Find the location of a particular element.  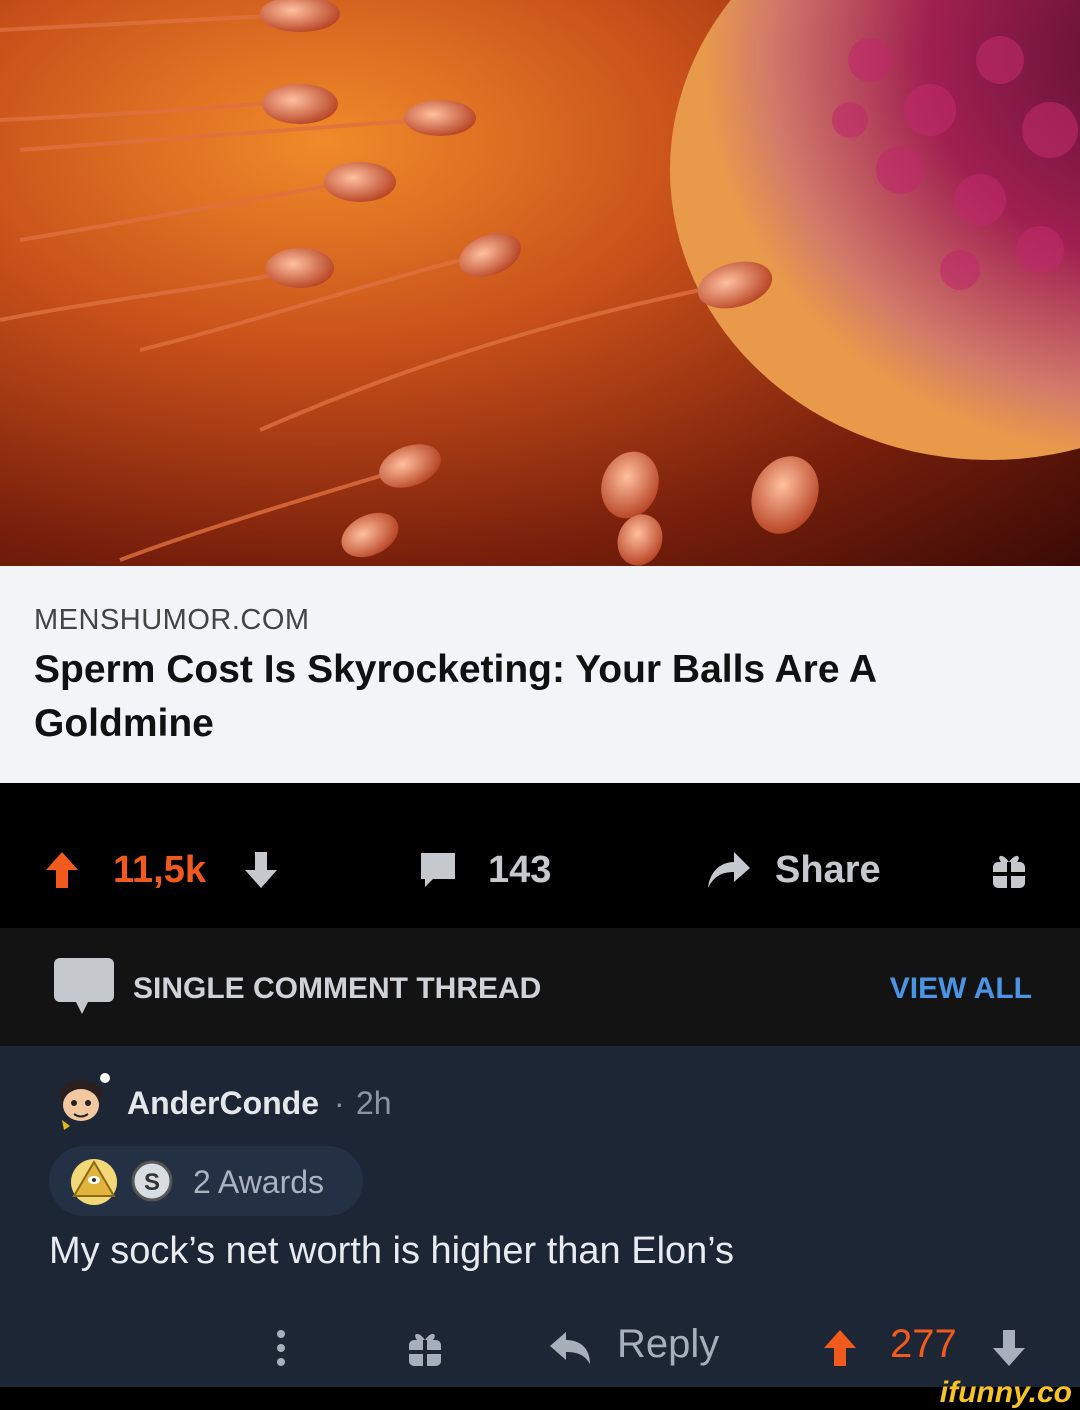

comments-button is located at coordinates (438, 870).